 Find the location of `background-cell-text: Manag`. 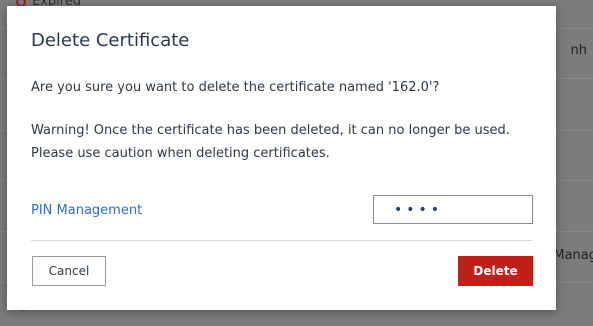

background-cell-text: Manag is located at coordinates (573, 255).